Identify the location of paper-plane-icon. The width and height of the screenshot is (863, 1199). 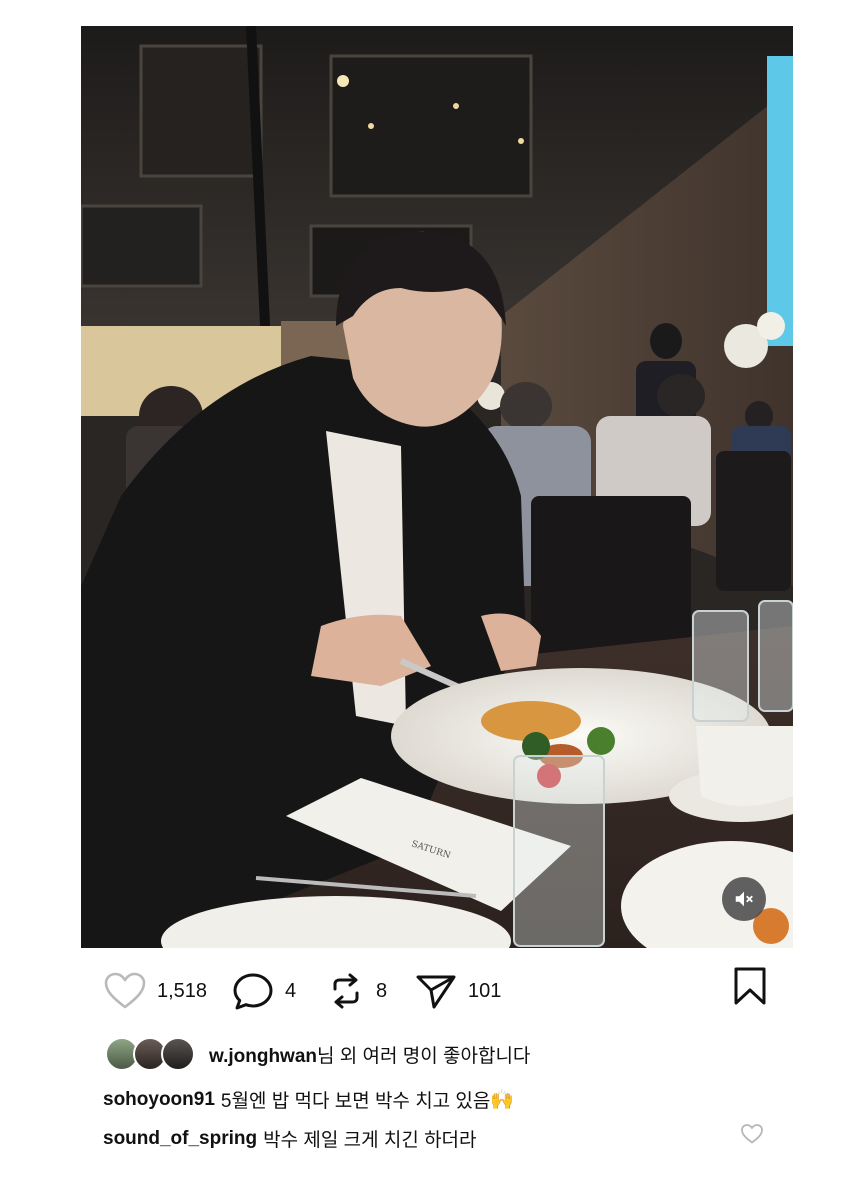
(436, 992).